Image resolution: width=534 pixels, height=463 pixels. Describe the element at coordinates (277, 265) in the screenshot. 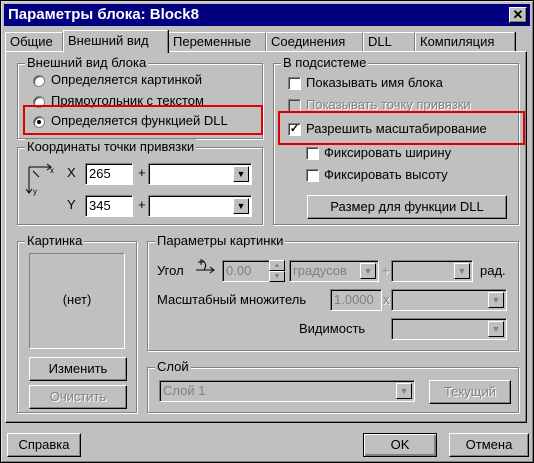

I see `spin-up-icon: ▲` at that location.